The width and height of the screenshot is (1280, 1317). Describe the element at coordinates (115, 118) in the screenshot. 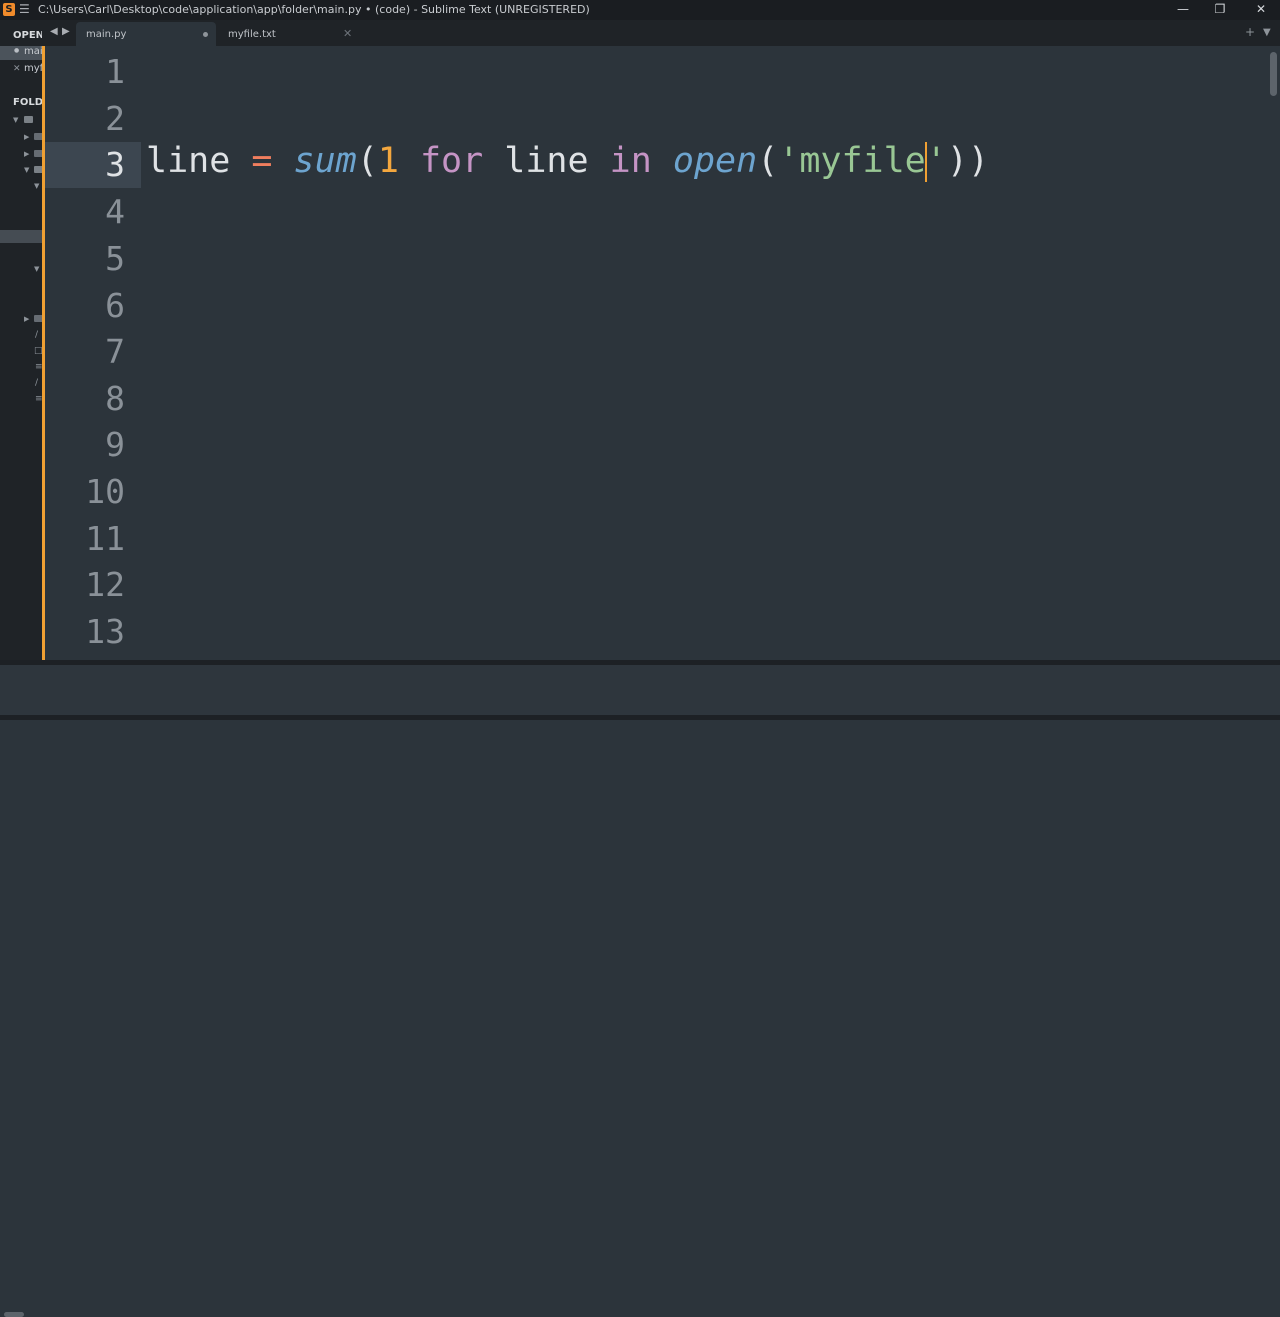

I see `line-number: 2` at that location.